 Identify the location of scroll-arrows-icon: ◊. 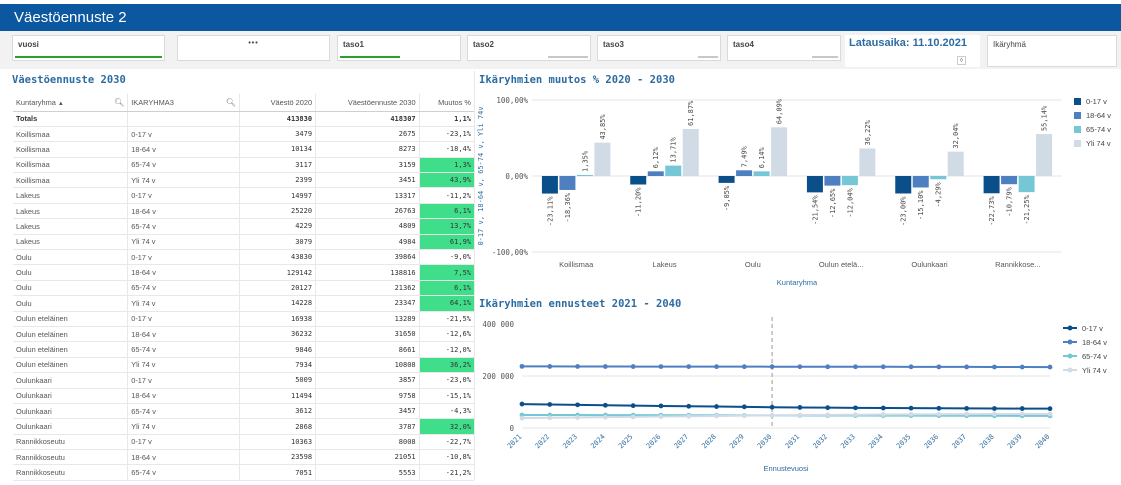
(961, 60).